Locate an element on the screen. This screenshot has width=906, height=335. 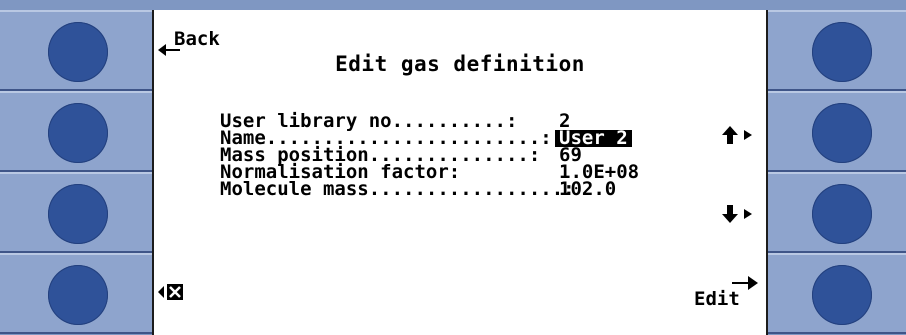
right-softkey-1-button is located at coordinates (842, 52).